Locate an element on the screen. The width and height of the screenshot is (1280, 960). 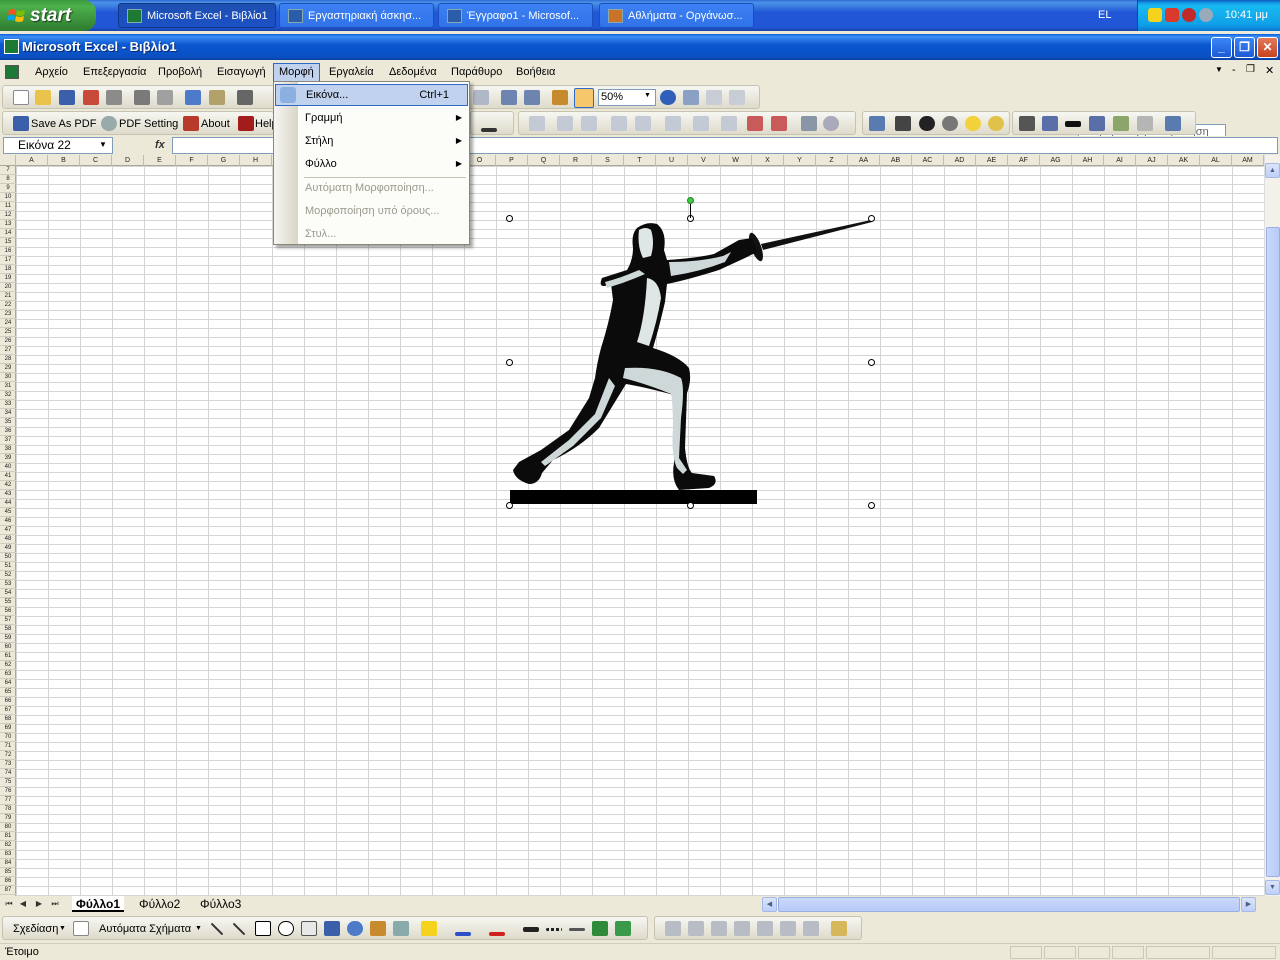
row-header-cell: 66 is located at coordinates (8, 701).